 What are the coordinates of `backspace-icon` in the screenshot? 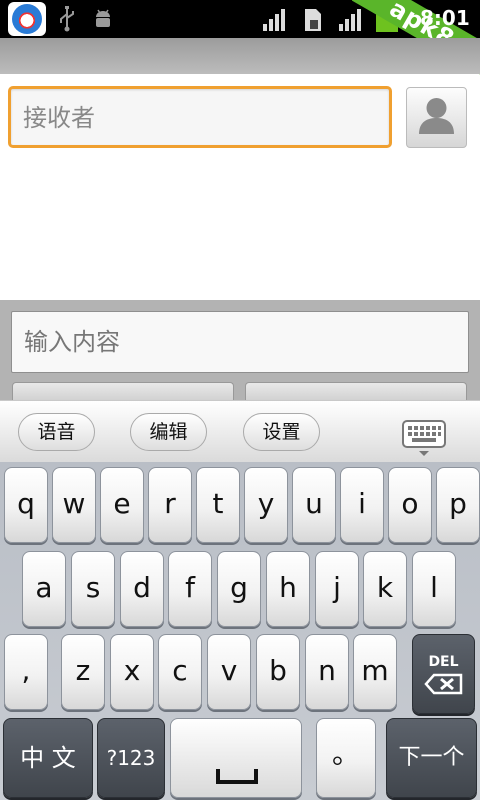 It's located at (442, 684).